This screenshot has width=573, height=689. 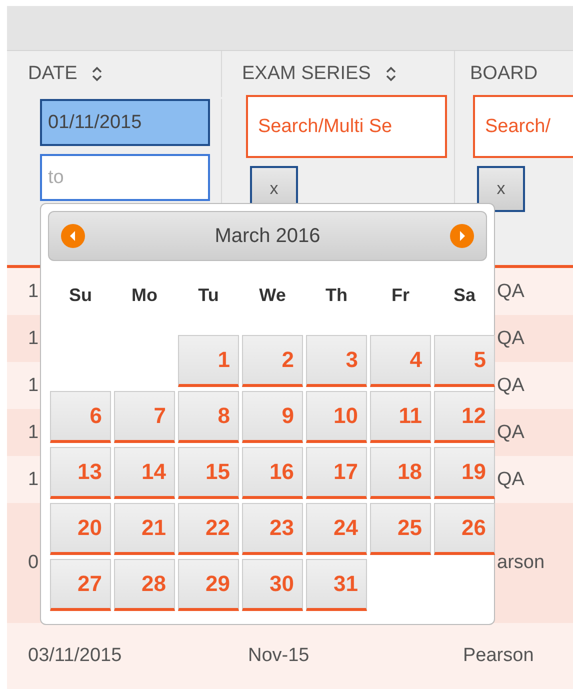 I want to click on day-cell: 8, so click(x=208, y=417).